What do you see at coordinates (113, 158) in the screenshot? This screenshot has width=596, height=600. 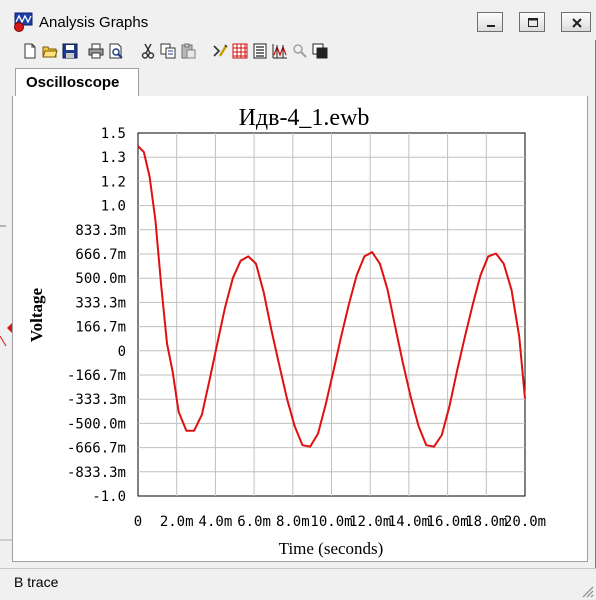 I see `y-tick-label: 1.3` at bounding box center [113, 158].